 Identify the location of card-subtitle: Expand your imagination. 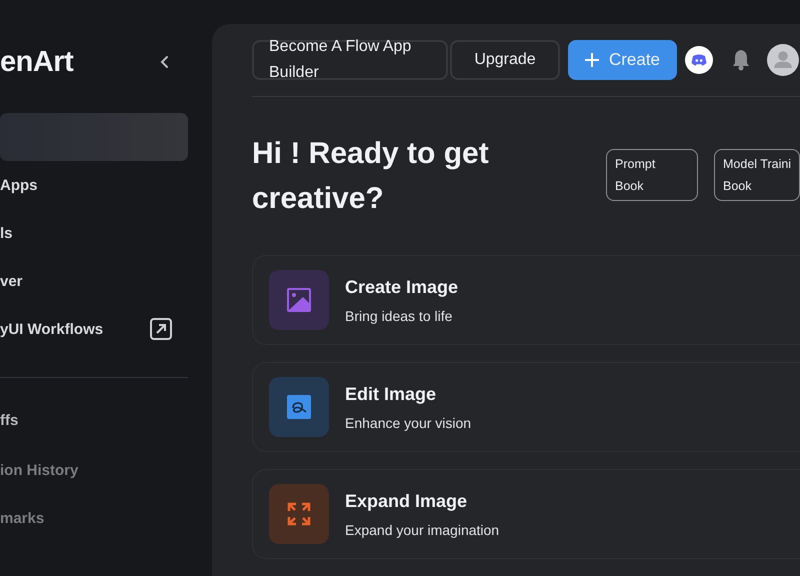
(422, 530).